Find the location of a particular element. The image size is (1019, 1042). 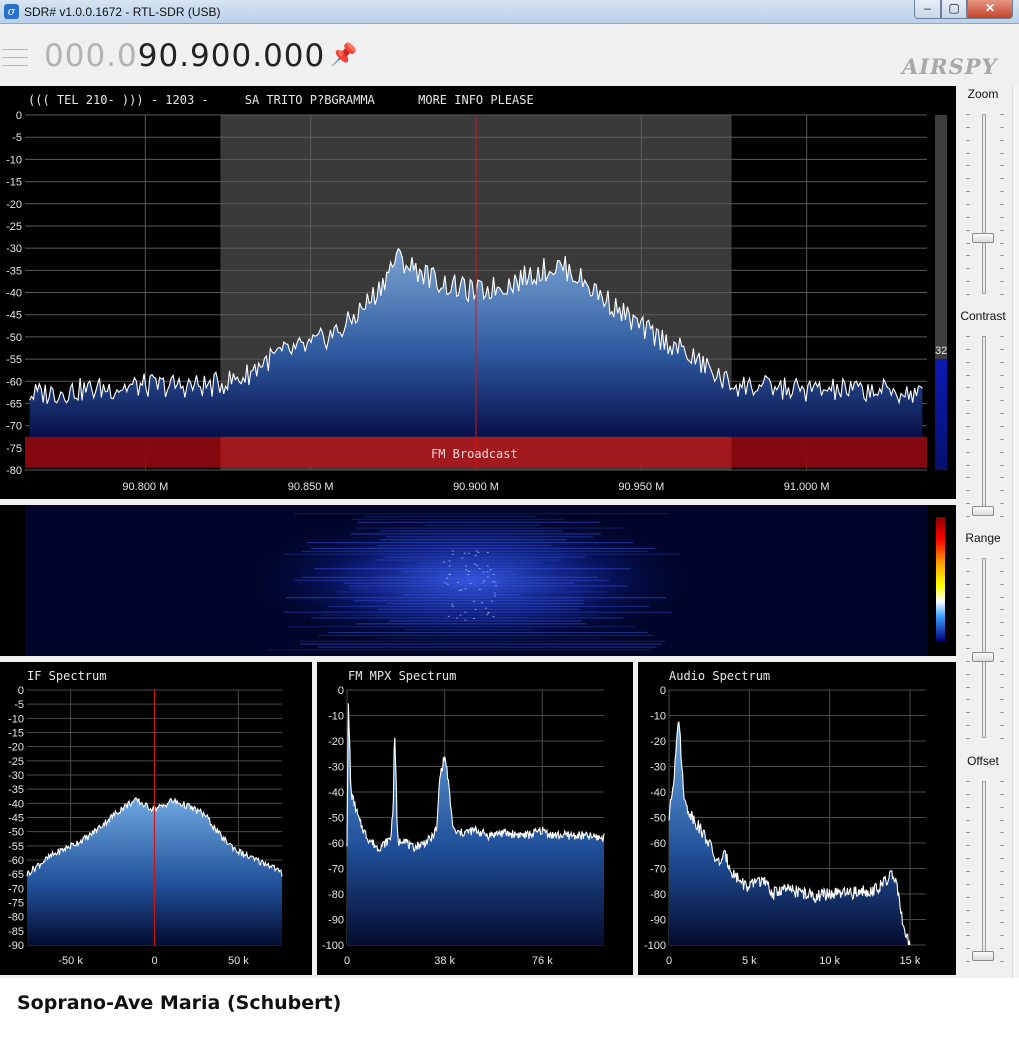

vertical-scrollbar is located at coordinates (1015, 532).